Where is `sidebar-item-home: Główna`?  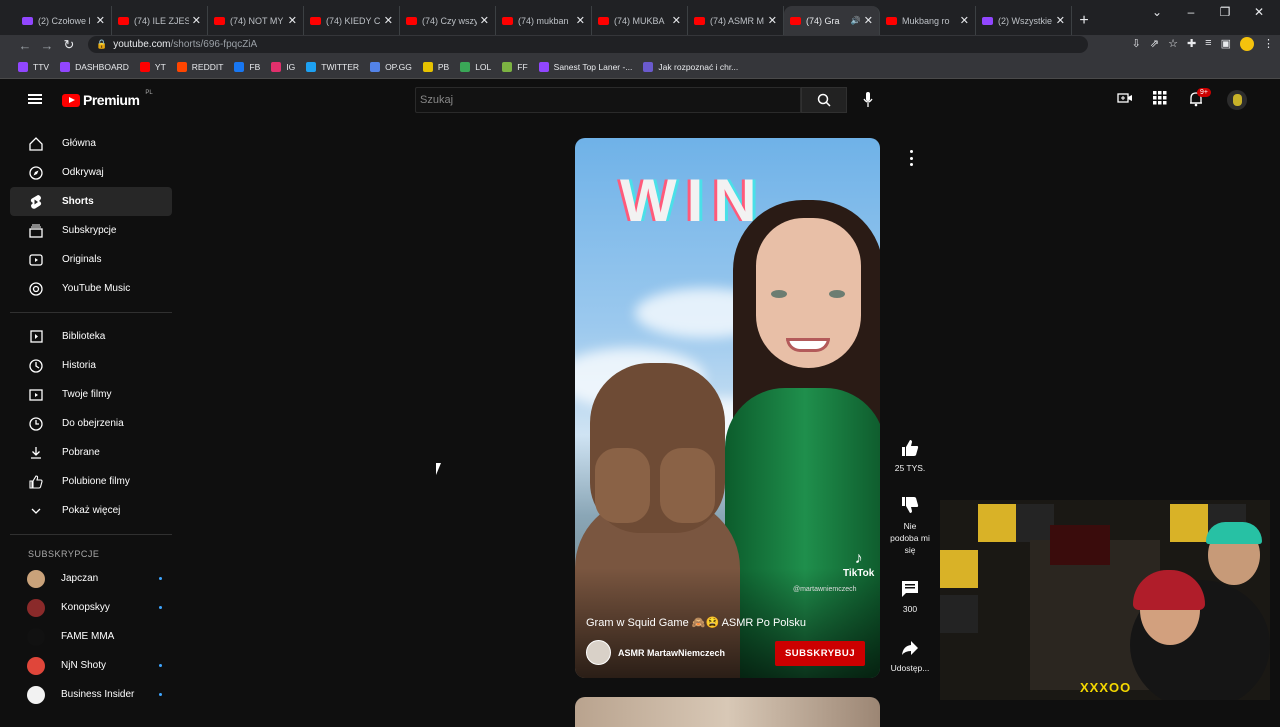
sidebar-item-home: Główna is located at coordinates (91, 143).